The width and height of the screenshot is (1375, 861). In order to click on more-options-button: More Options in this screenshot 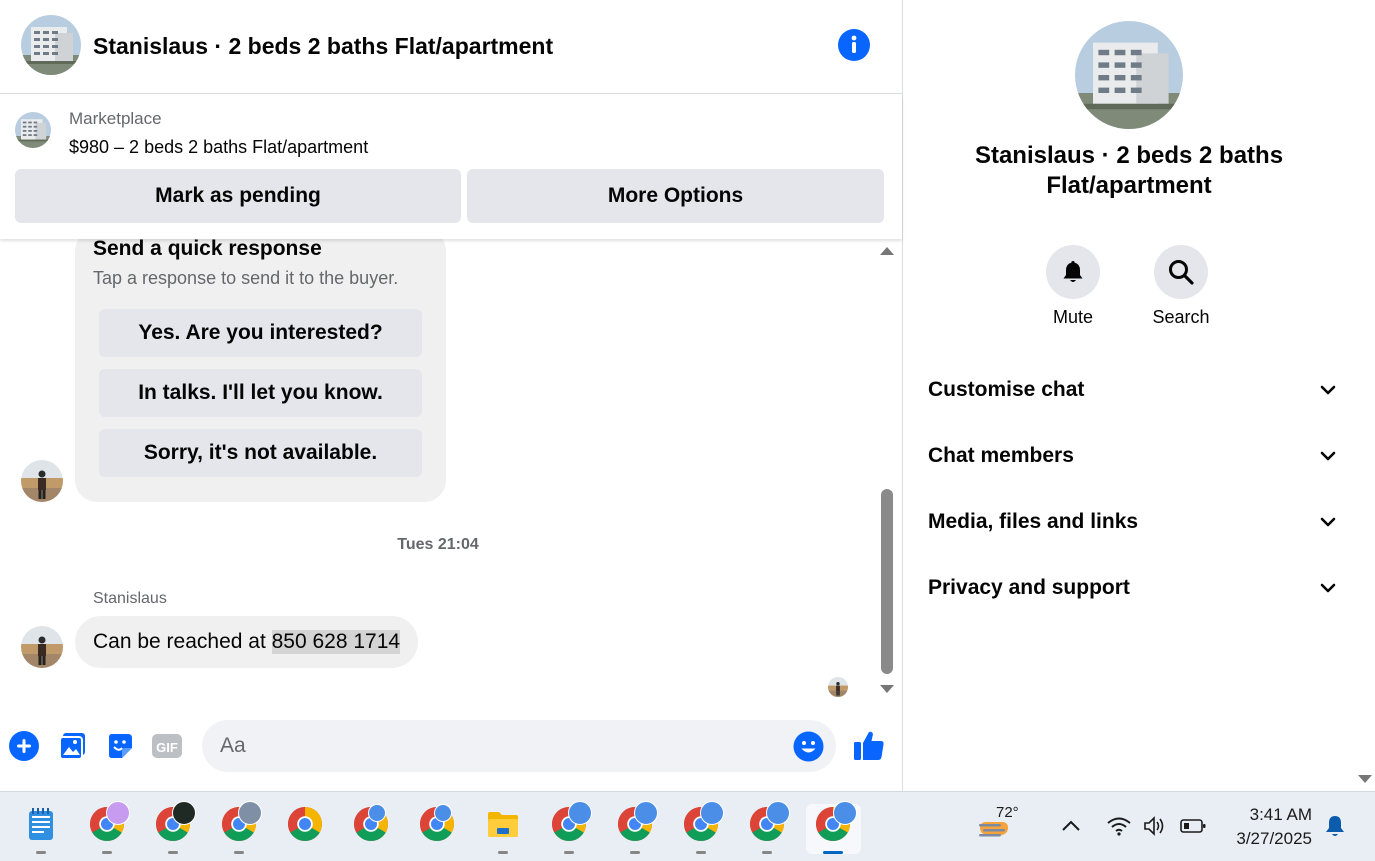, I will do `click(675, 196)`.